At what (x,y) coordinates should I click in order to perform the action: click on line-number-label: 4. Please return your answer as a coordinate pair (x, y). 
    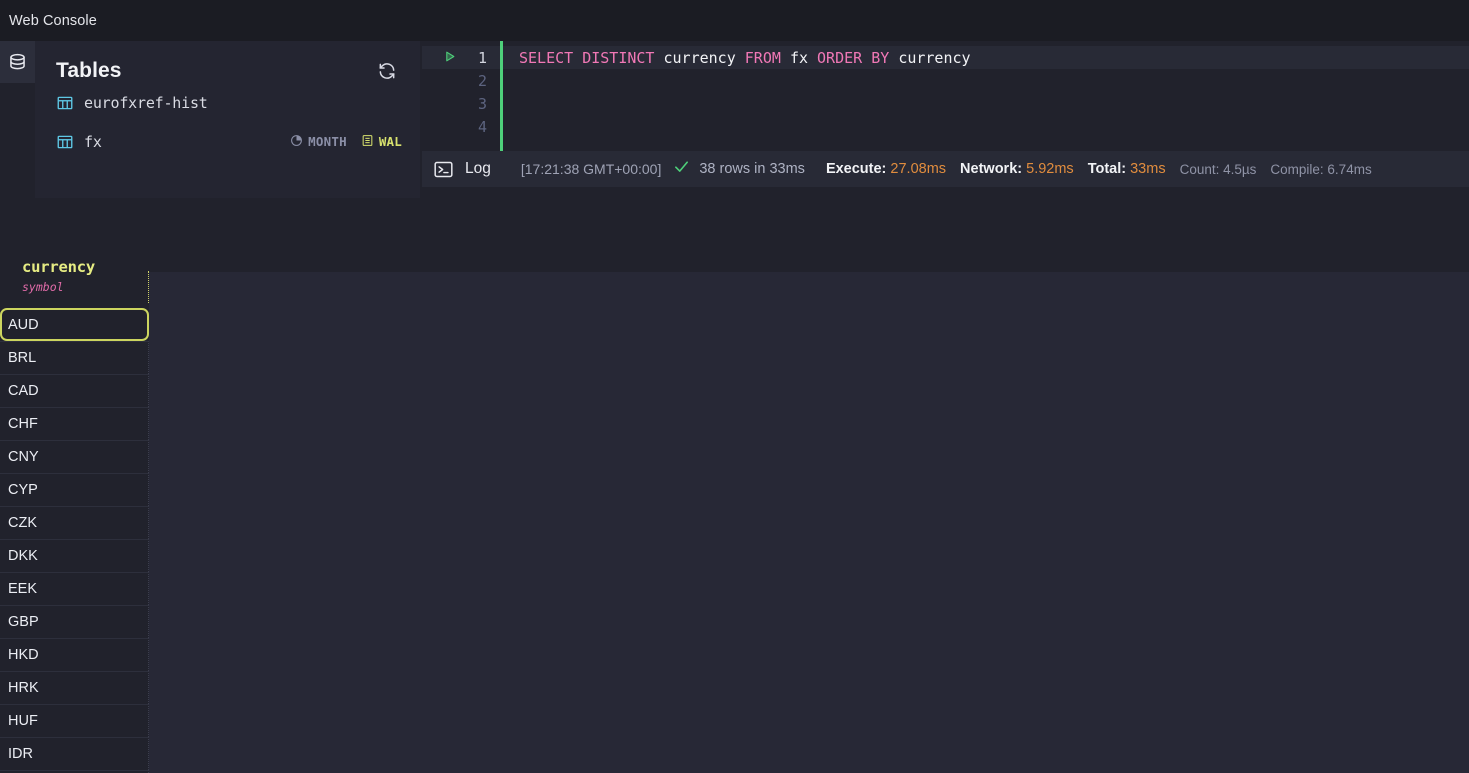
    Looking at the image, I should click on (482, 126).